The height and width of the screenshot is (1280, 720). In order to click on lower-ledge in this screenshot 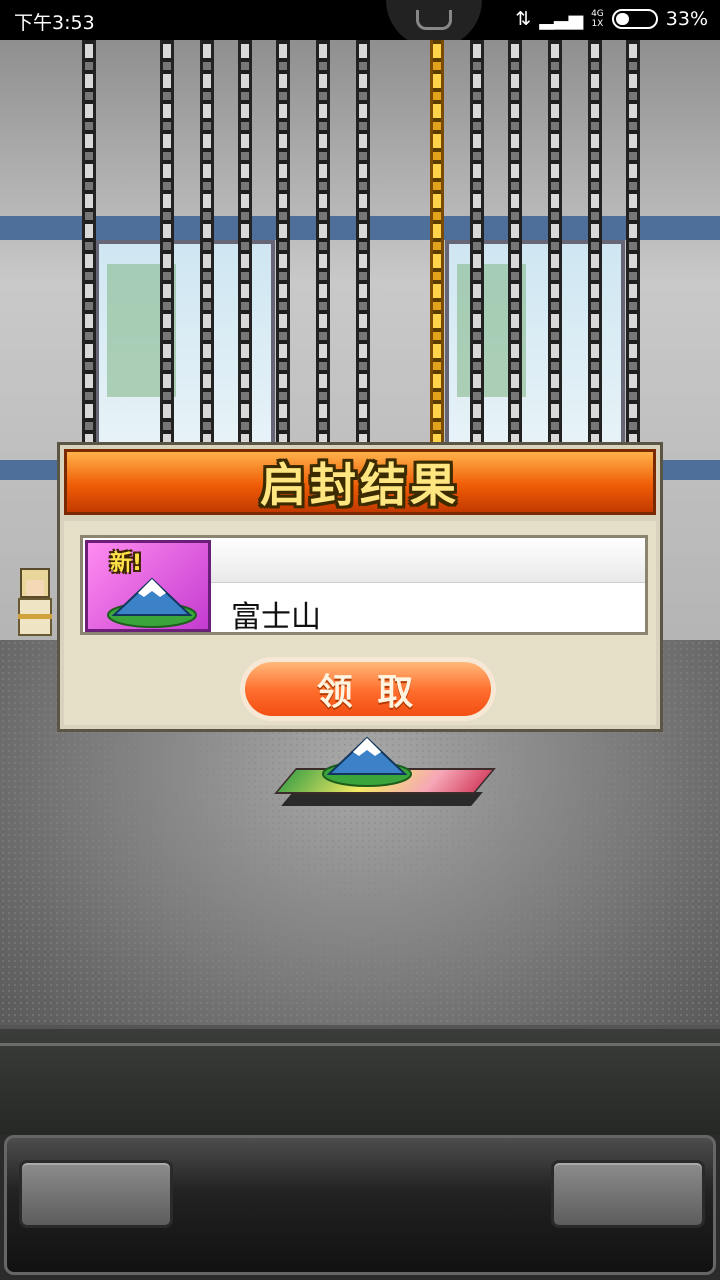, I will do `click(360, 1080)`.